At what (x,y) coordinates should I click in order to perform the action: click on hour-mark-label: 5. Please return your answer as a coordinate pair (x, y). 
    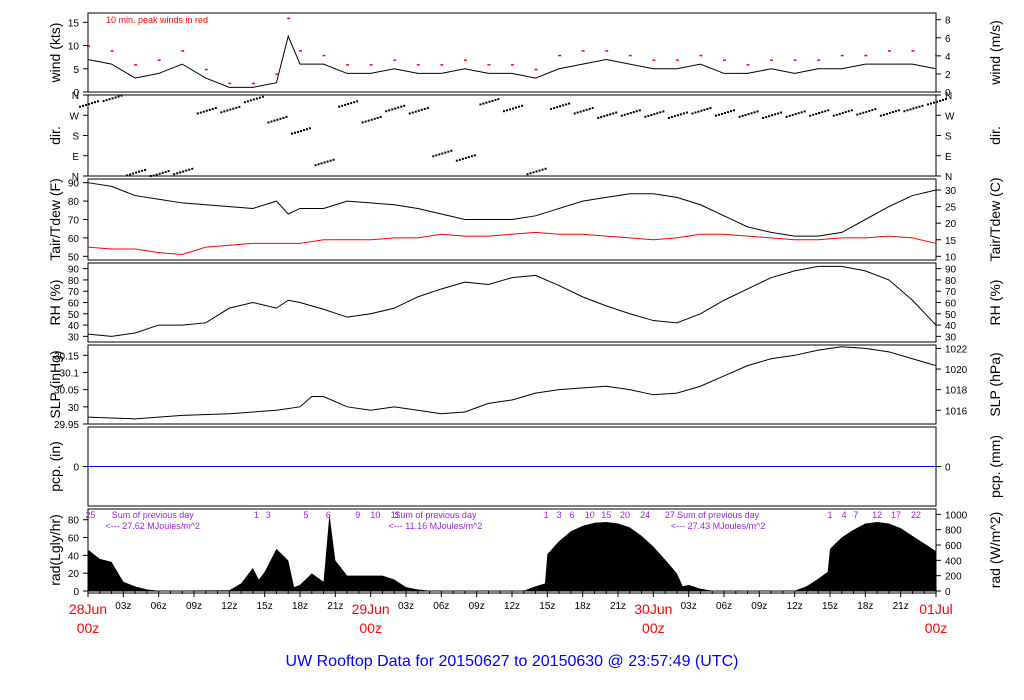
    Looking at the image, I should click on (305, 515).